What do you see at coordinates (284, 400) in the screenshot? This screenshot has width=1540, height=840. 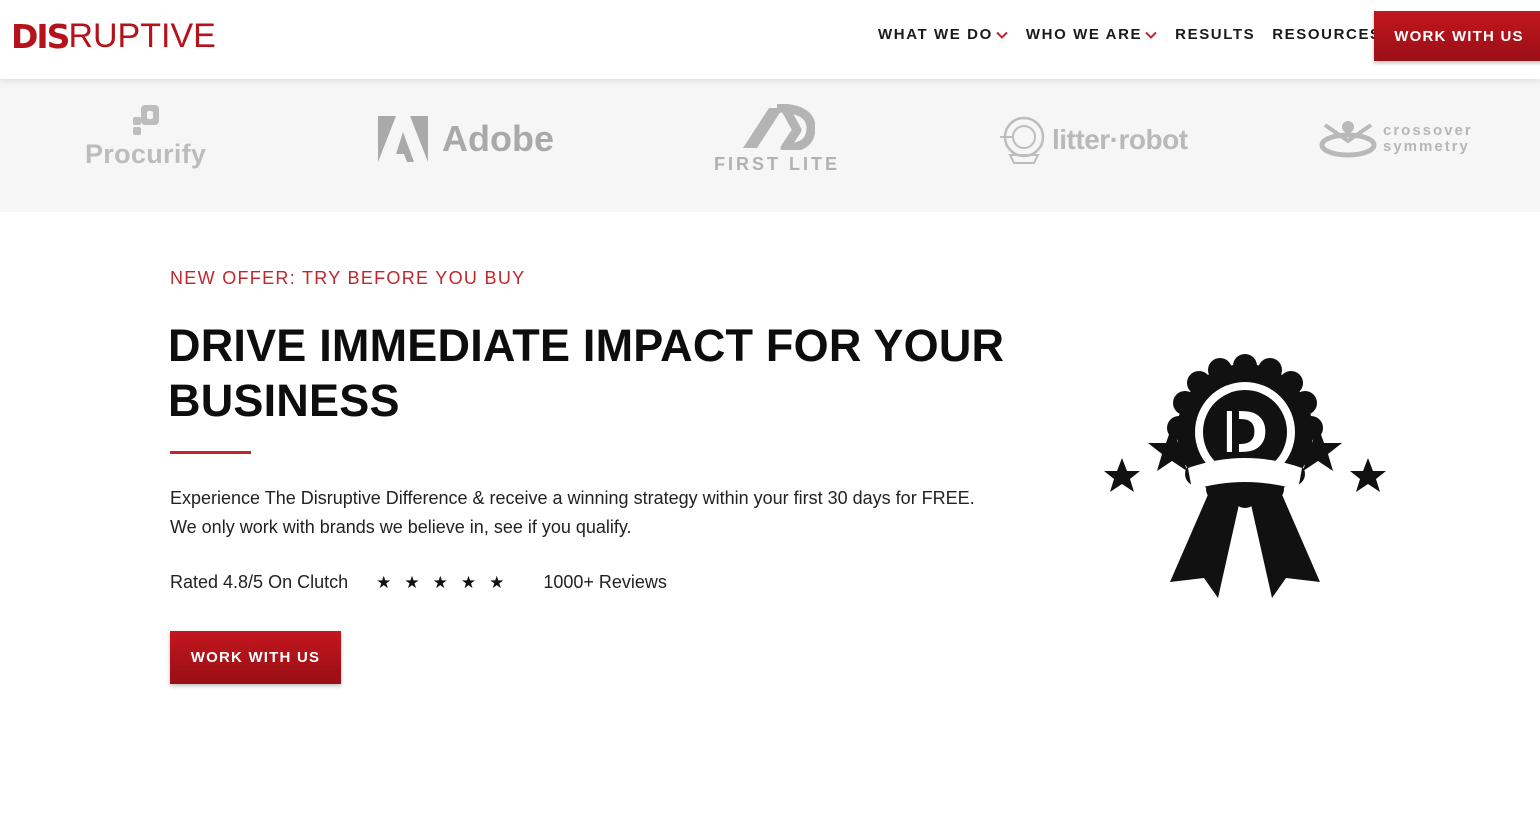 I see `headline-line-2: BUSINESS` at bounding box center [284, 400].